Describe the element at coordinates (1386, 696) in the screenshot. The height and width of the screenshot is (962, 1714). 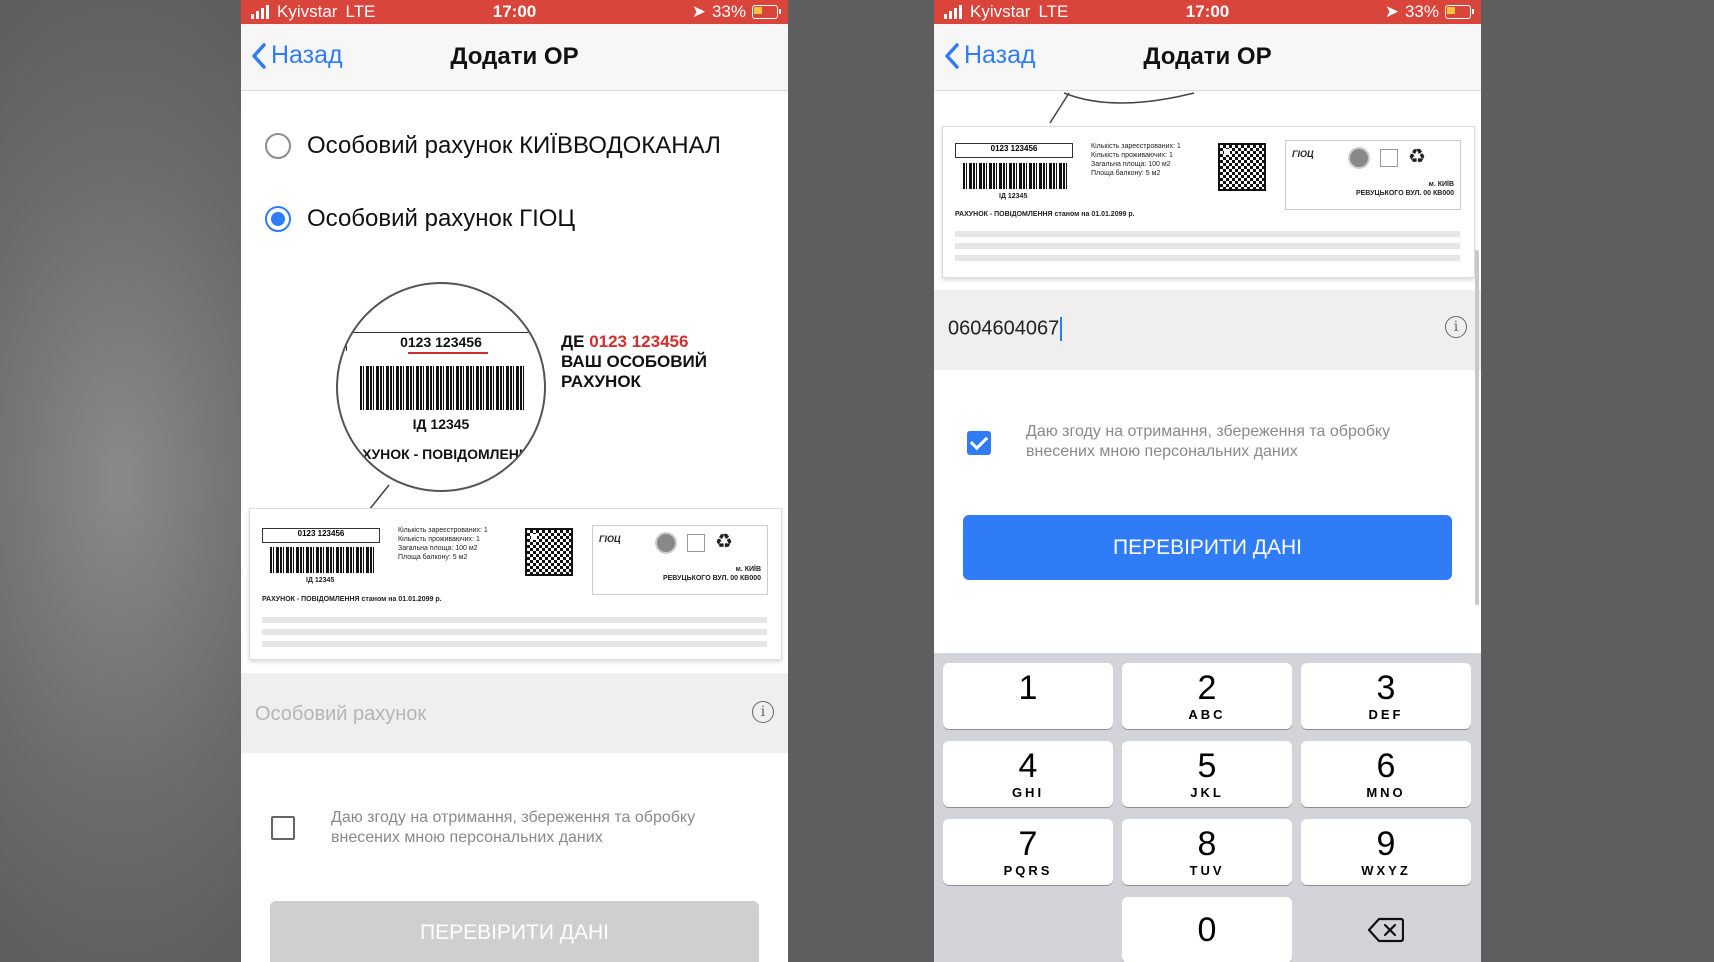
I see `key-3: 3 DEF` at that location.